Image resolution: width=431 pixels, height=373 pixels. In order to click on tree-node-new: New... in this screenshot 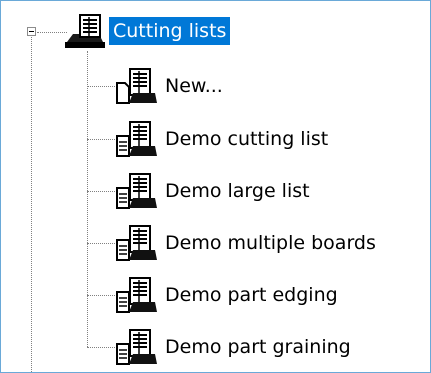, I will do `click(171, 86)`.